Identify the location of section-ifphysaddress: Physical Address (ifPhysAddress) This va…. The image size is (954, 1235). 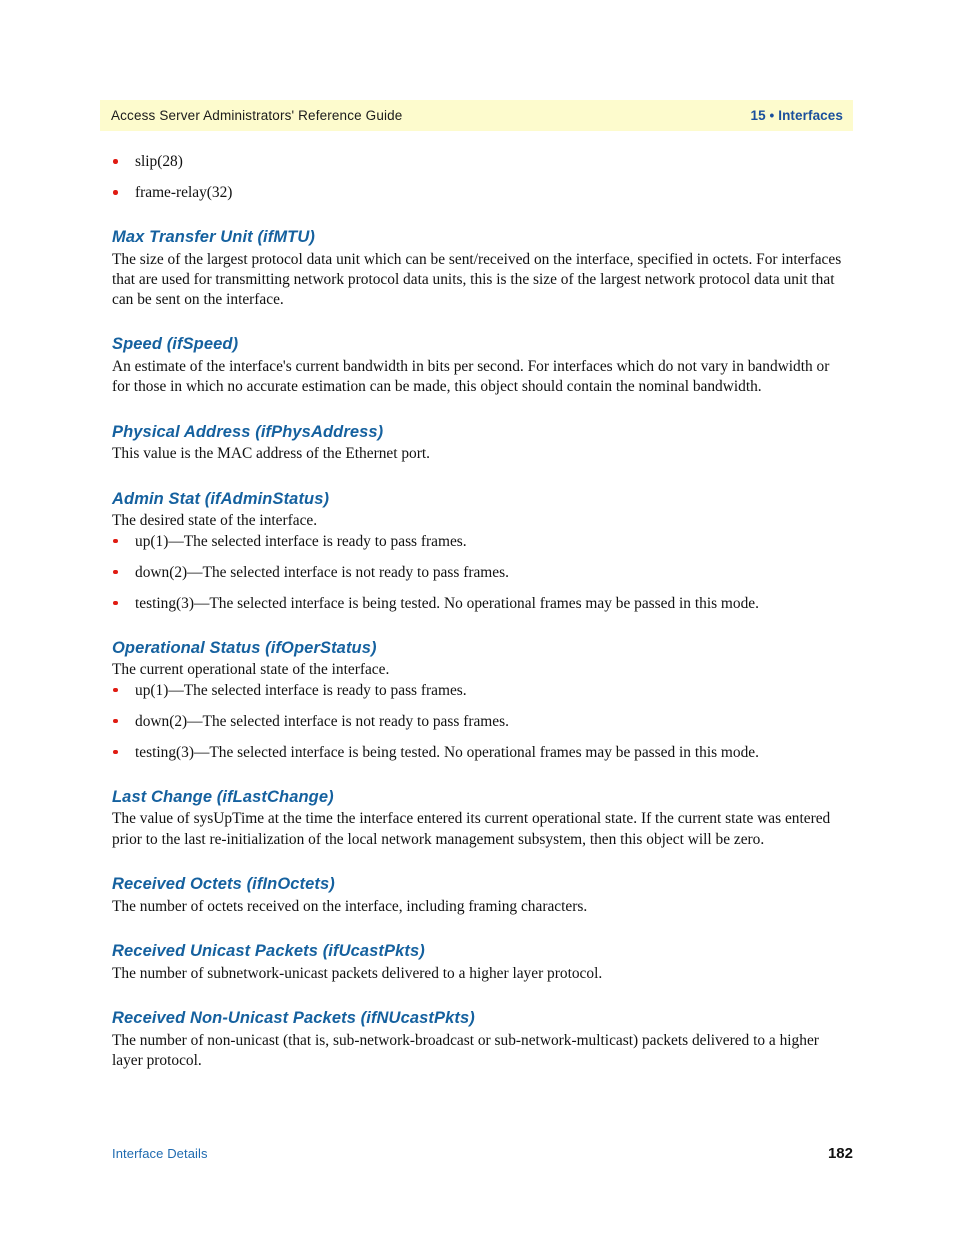
(479, 444).